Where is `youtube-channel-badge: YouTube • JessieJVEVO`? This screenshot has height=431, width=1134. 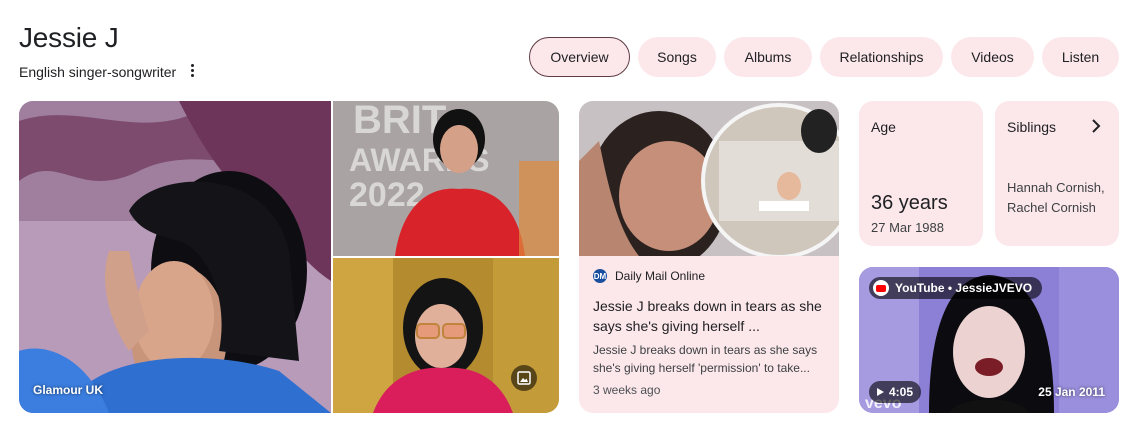
youtube-channel-badge: YouTube • JessieJVEVO is located at coordinates (956, 288).